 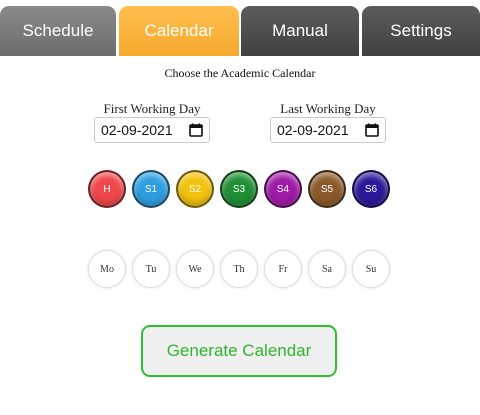 I want to click on last-working-day-label: Last Working Day, so click(x=328, y=108).